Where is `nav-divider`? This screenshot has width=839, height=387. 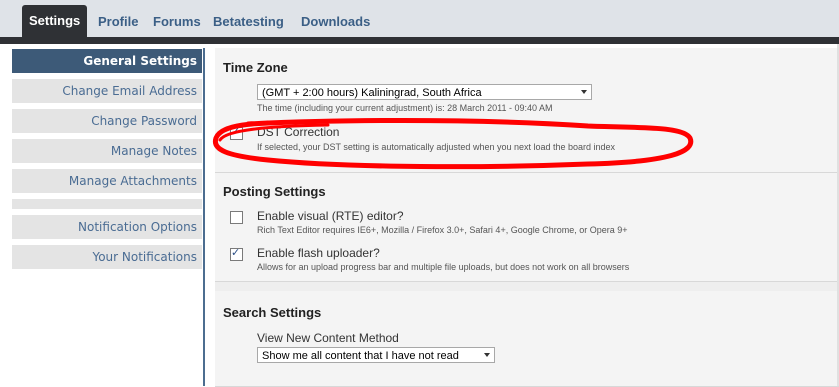
nav-divider is located at coordinates (419, 40).